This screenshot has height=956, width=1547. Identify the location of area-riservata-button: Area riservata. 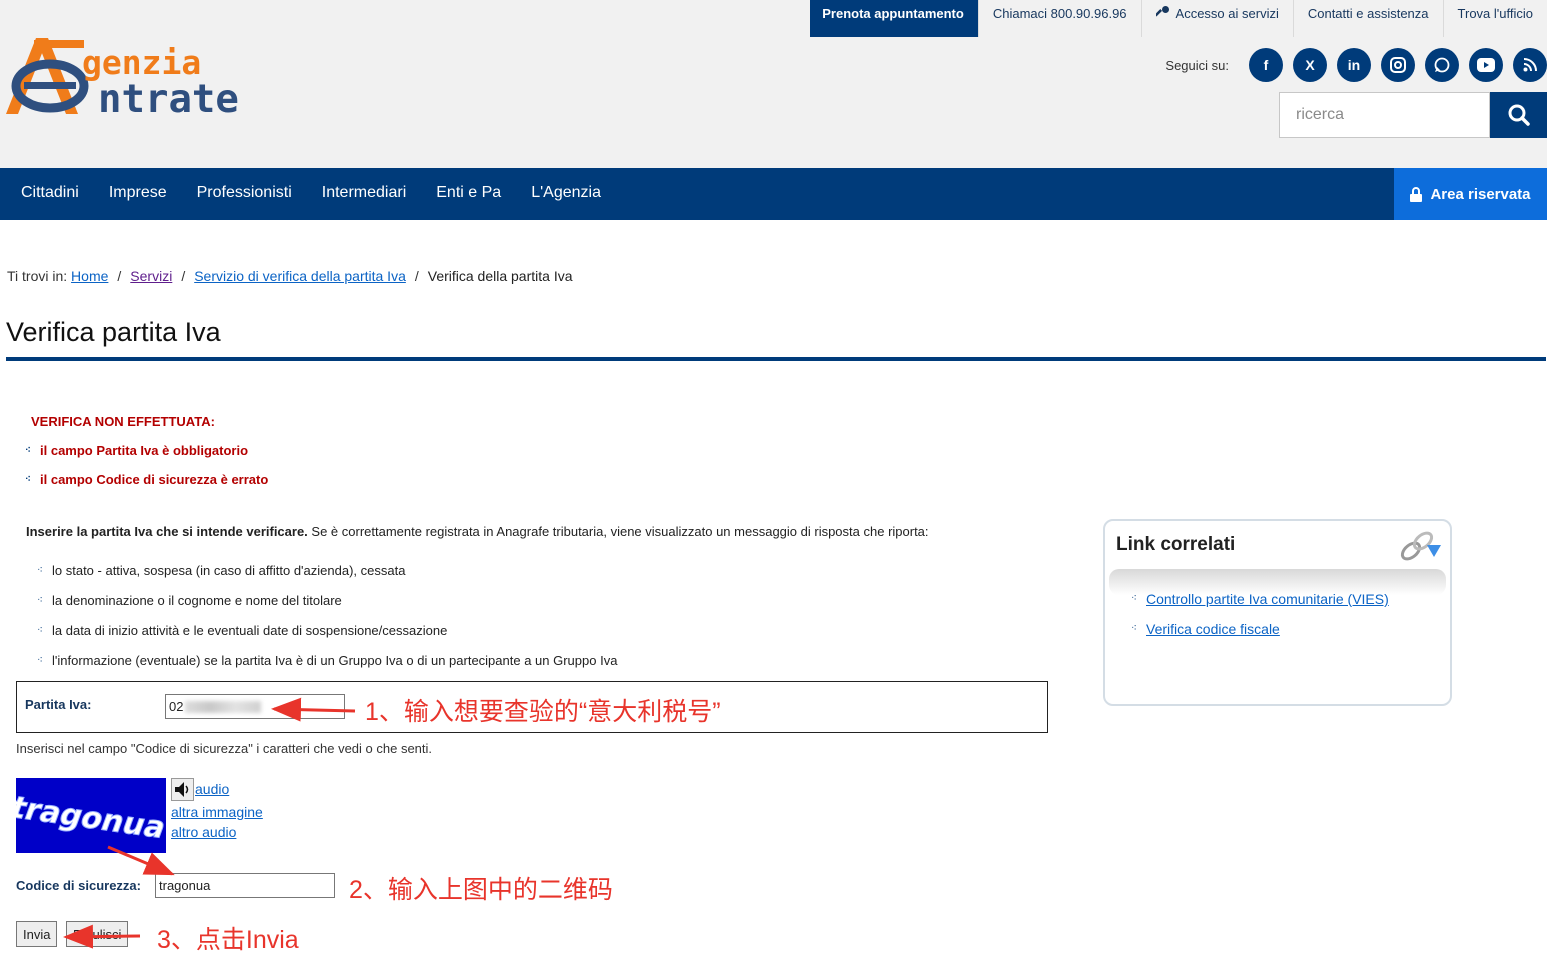
(1470, 194).